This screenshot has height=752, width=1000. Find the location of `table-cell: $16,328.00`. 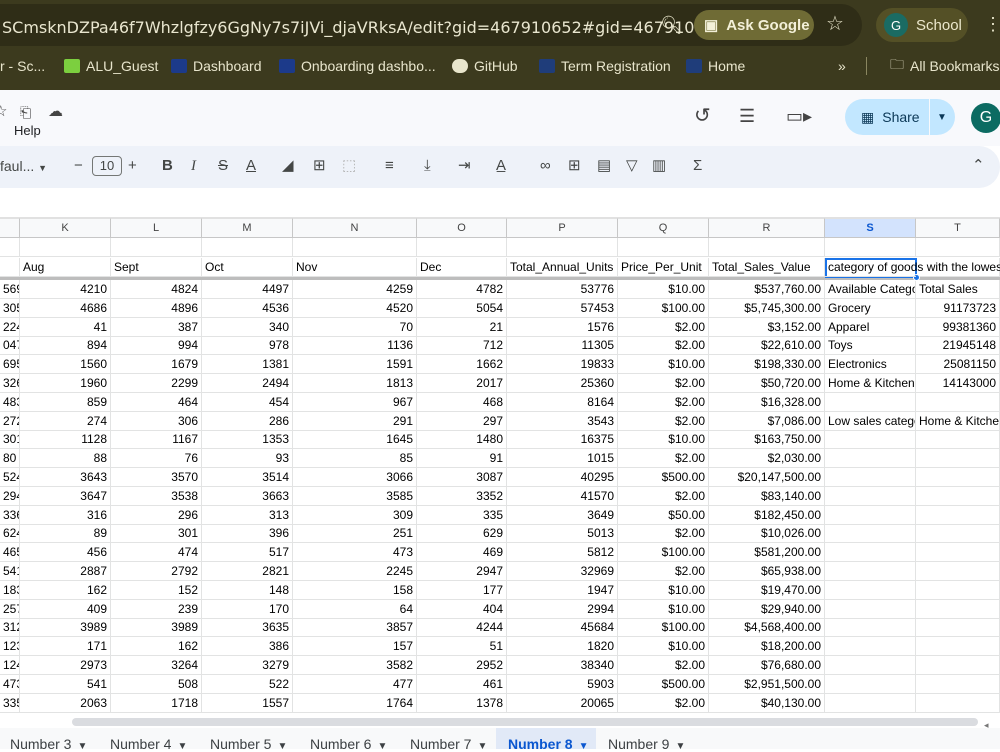

table-cell: $16,328.00 is located at coordinates (767, 402).